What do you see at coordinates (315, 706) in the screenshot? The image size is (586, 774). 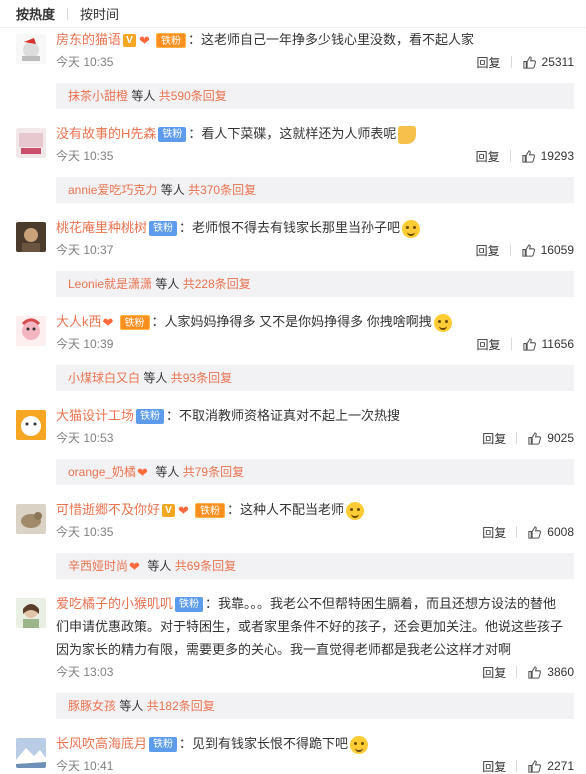 I see `replies-summary: 豚豚女孩 等人 共182条回复` at bounding box center [315, 706].